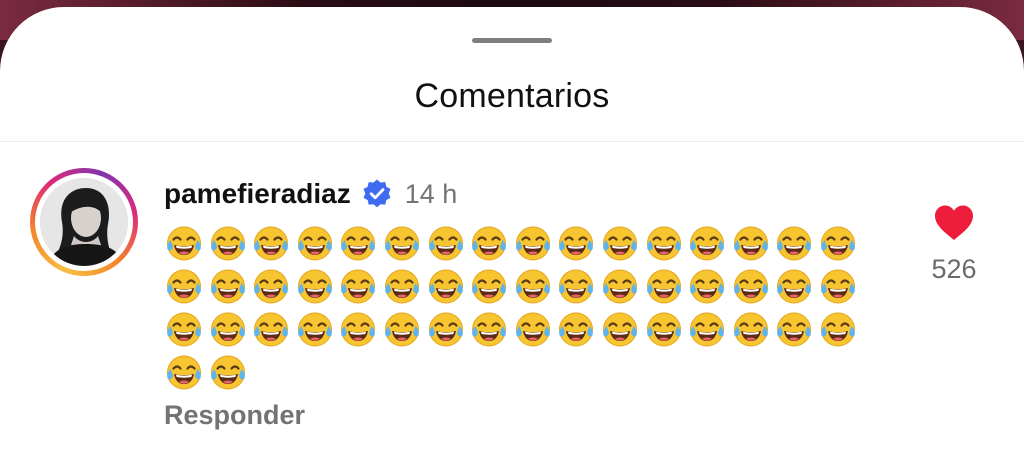 The height and width of the screenshot is (462, 1024). What do you see at coordinates (431, 193) in the screenshot?
I see `comment-time: 14 h` at bounding box center [431, 193].